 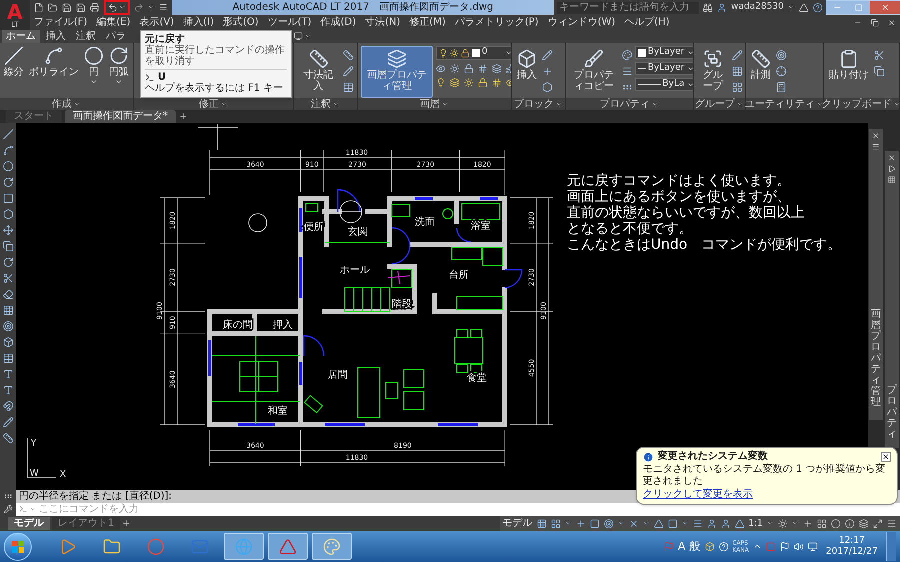 What do you see at coordinates (781, 71) in the screenshot?
I see `crosshair-icon` at bounding box center [781, 71].